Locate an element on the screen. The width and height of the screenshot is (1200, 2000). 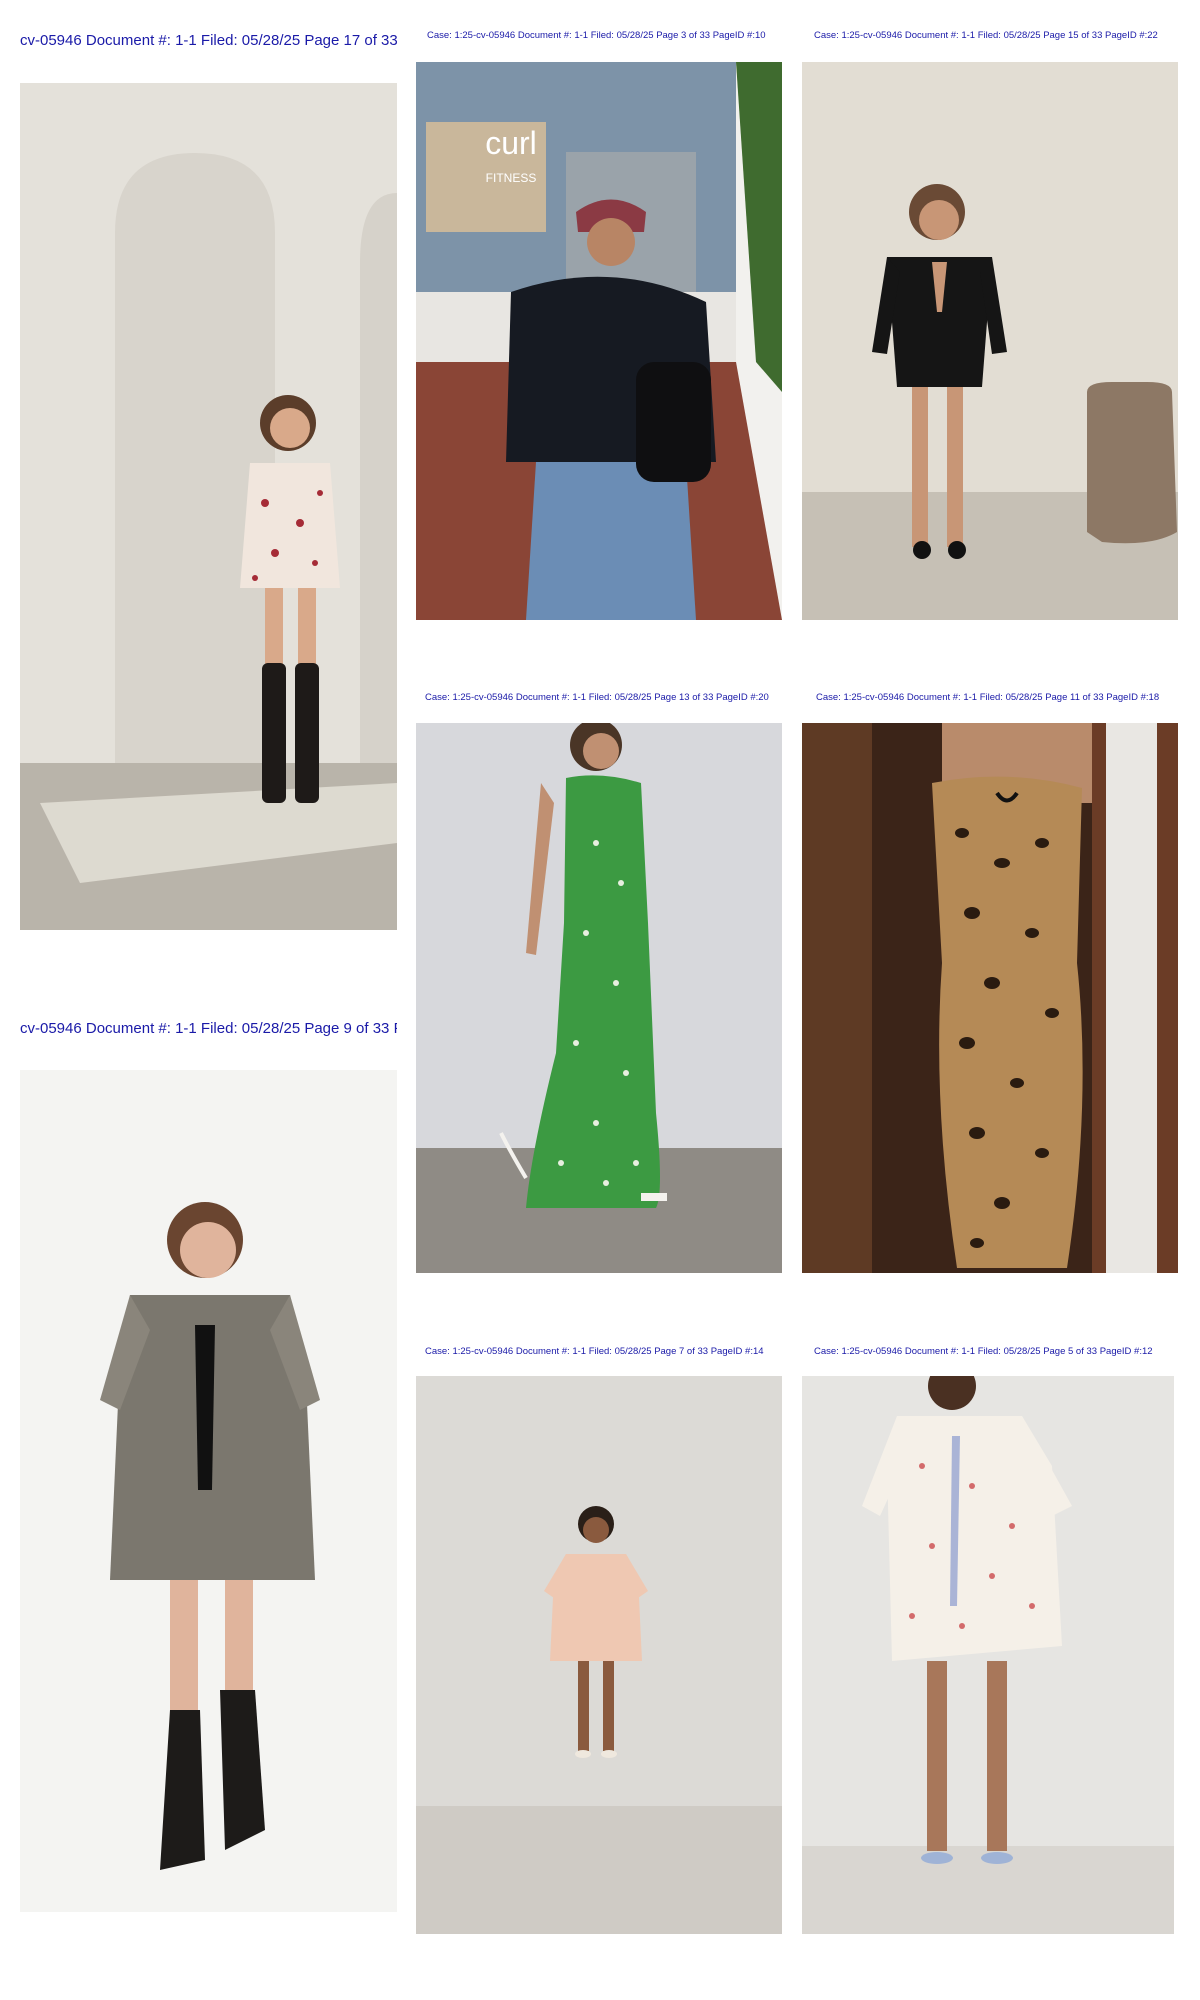
product-photo: curl FITNESS is located at coordinates (599, 341).